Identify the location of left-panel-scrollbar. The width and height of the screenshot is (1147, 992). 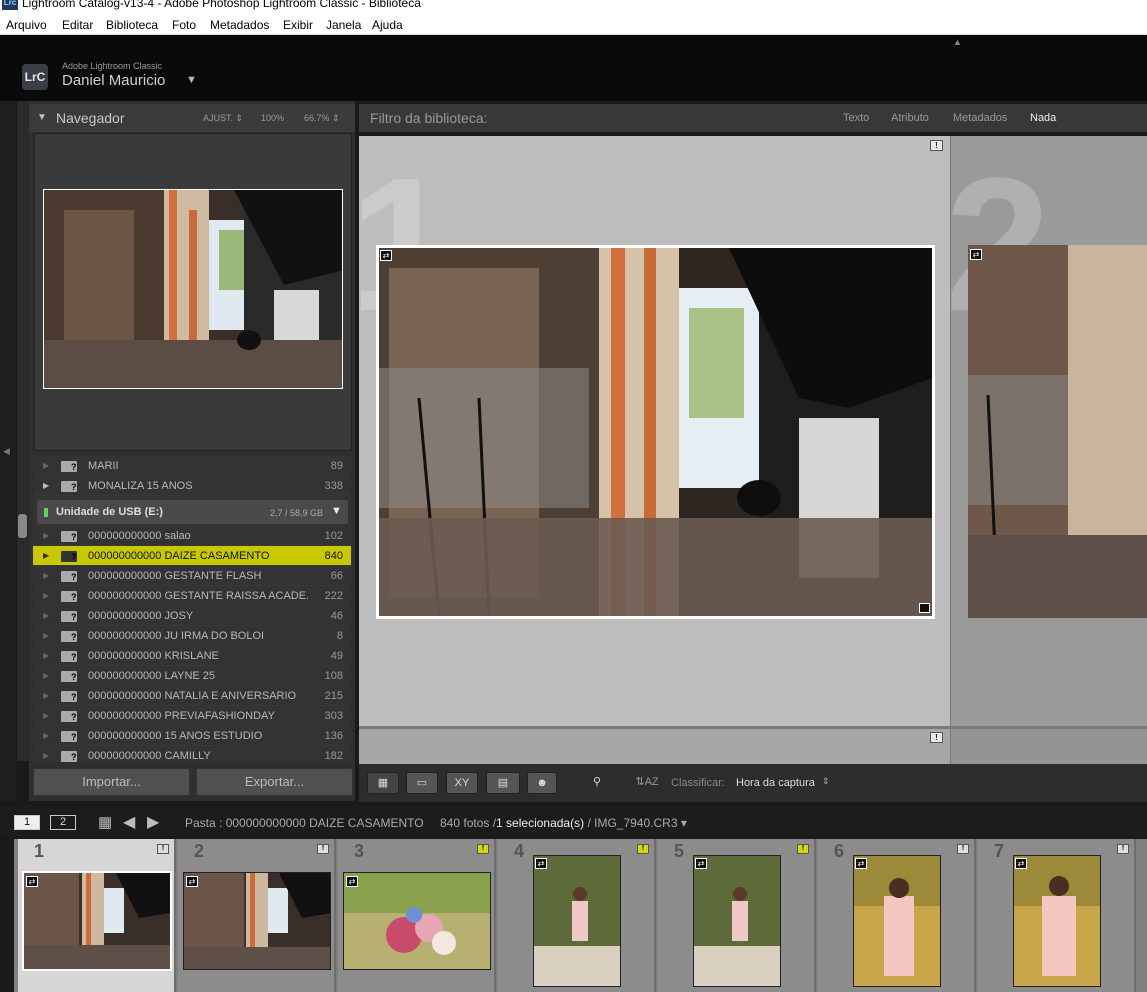
(23, 431).